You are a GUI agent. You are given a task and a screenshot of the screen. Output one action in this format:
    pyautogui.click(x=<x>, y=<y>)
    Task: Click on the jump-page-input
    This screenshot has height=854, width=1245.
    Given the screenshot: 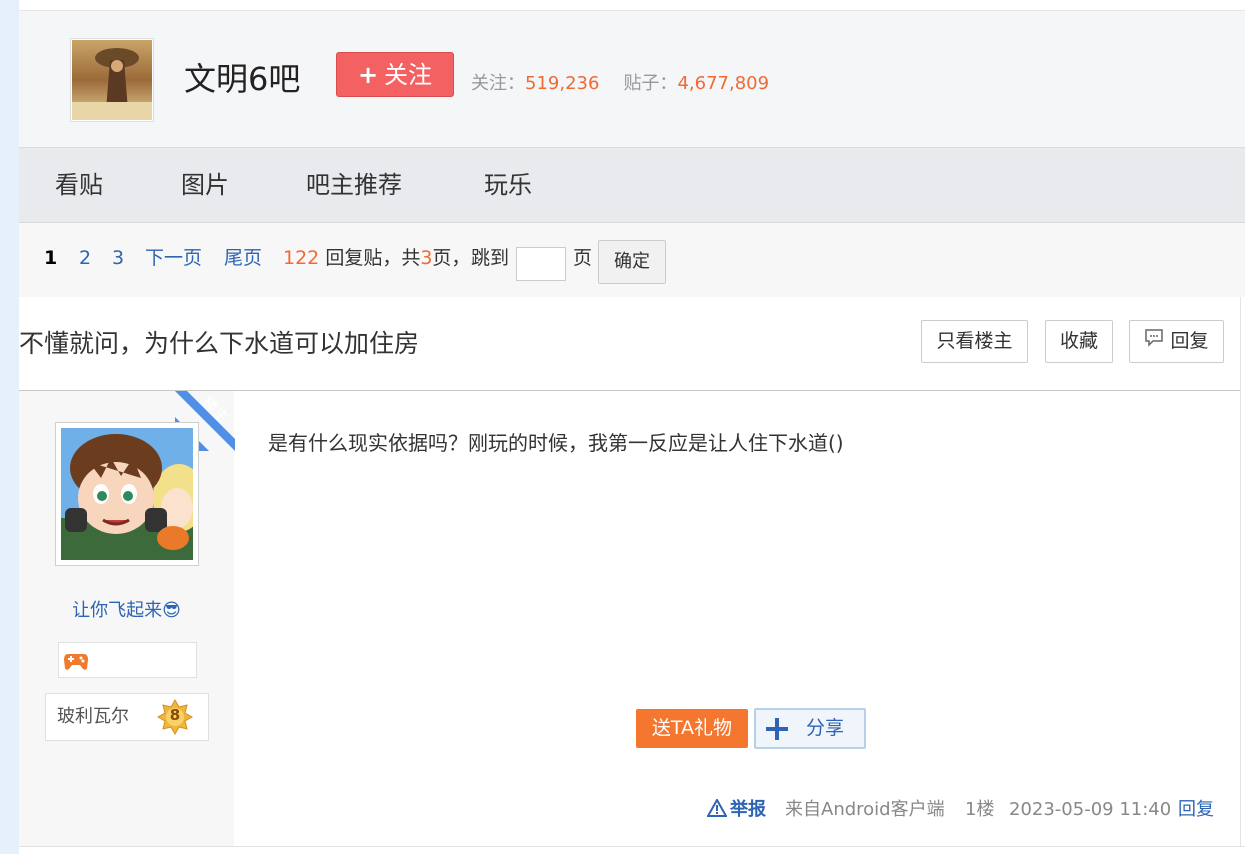 What is the action you would take?
    pyautogui.click(x=541, y=264)
    